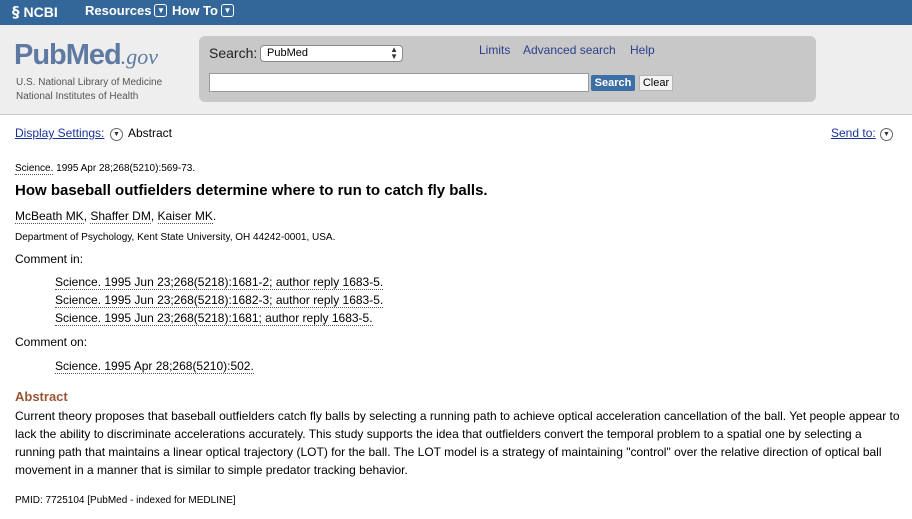 This screenshot has height=519, width=912. What do you see at coordinates (456, 12) in the screenshot?
I see `ncbi-top-bar: § NCBI Resources ▼ How To ▼` at bounding box center [456, 12].